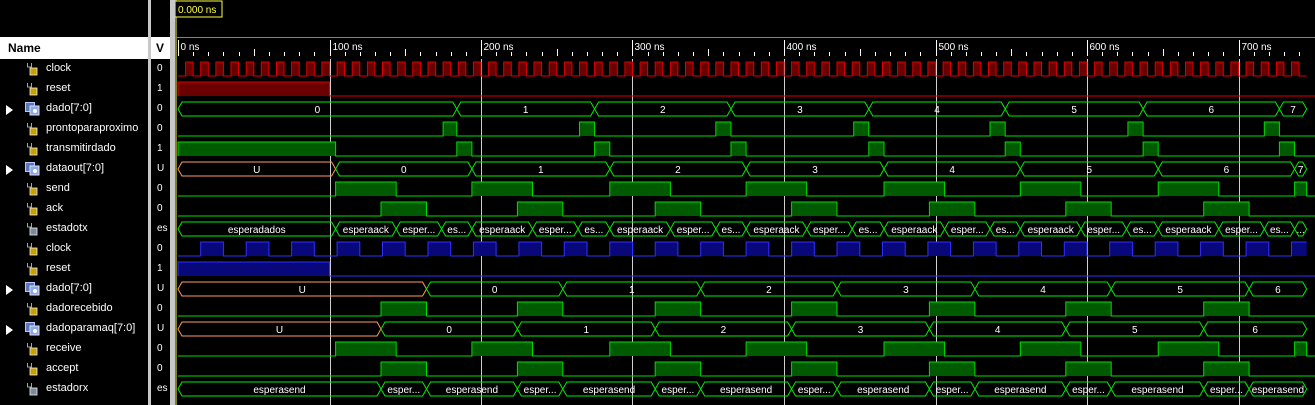 This screenshot has height=405, width=1315. Describe the element at coordinates (724, 330) in the screenshot. I see `bus-value-label: 2` at that location.